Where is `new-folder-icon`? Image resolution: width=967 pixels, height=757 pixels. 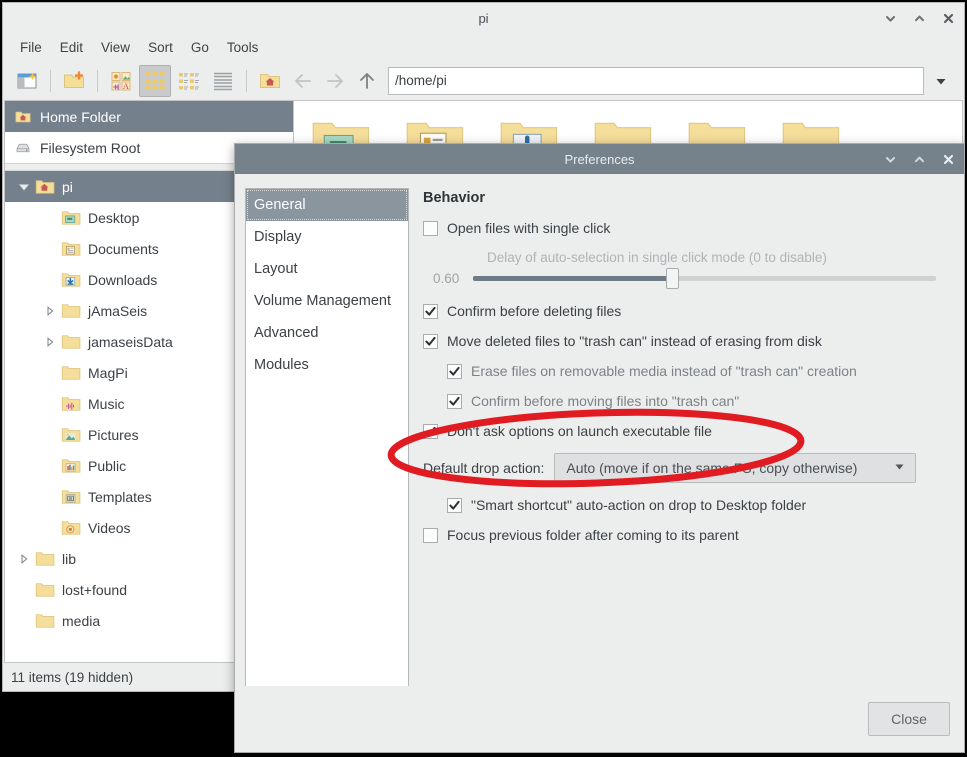
new-folder-icon is located at coordinates (74, 81).